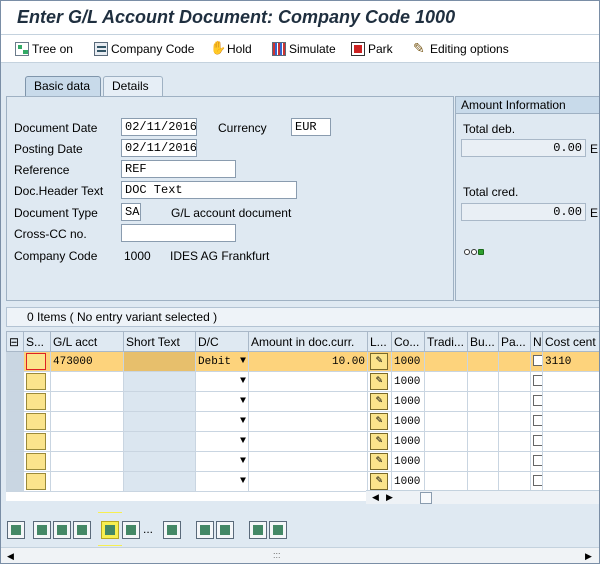 This screenshot has height=564, width=600. I want to click on paste-icon, so click(225, 530).